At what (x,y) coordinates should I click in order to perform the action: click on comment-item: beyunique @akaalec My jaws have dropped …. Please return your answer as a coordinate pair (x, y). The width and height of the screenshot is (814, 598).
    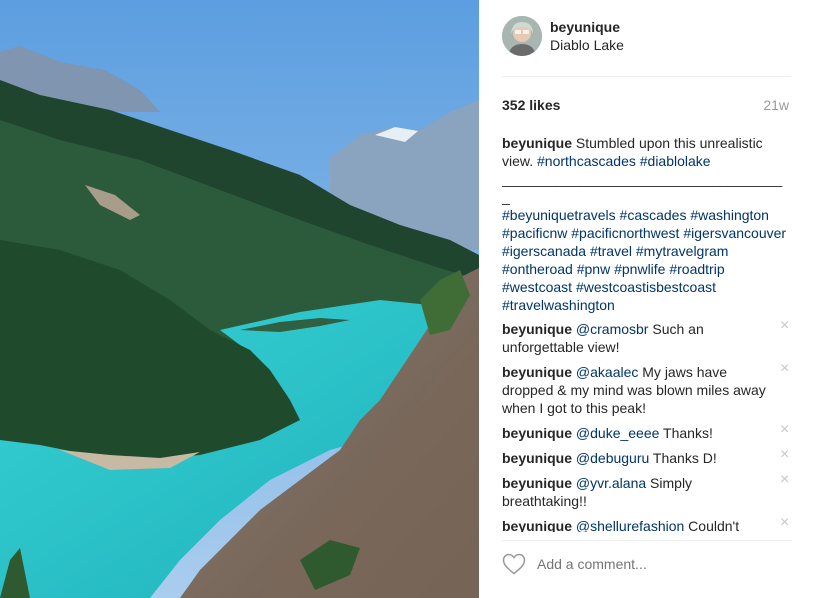
    Looking at the image, I should click on (647, 389).